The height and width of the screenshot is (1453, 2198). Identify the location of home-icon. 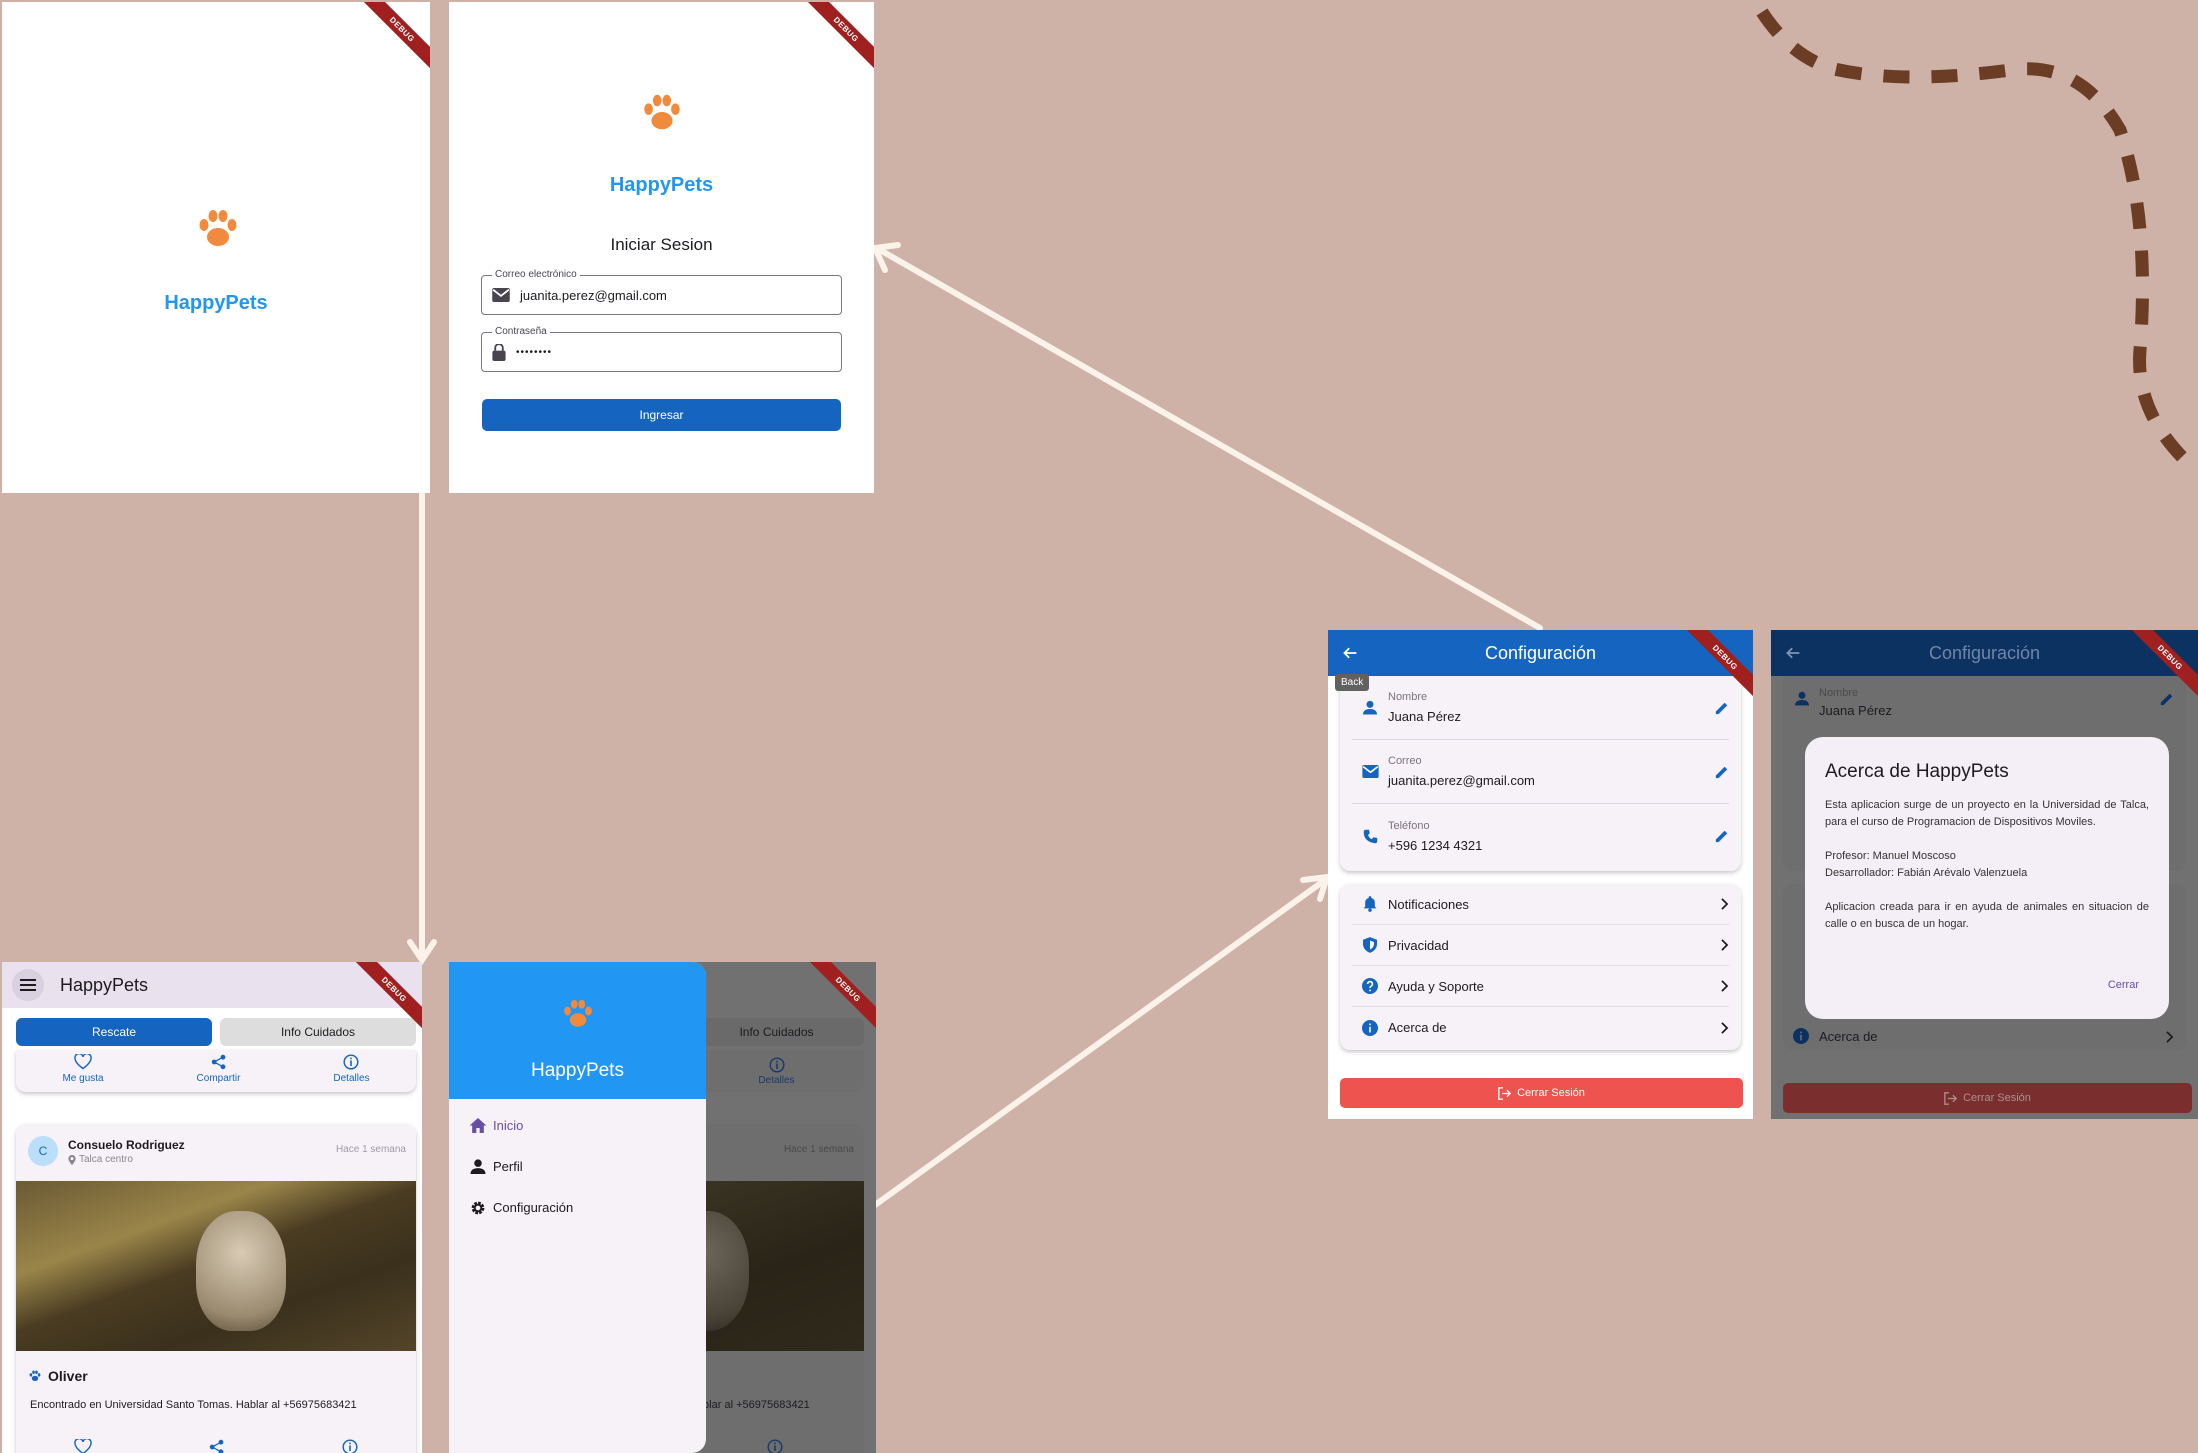
(478, 1125).